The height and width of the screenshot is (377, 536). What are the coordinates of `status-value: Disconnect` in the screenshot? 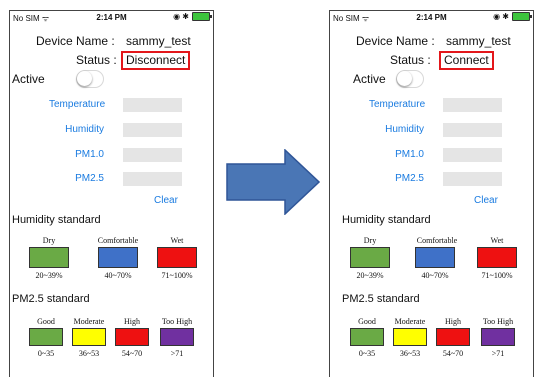 It's located at (156, 60).